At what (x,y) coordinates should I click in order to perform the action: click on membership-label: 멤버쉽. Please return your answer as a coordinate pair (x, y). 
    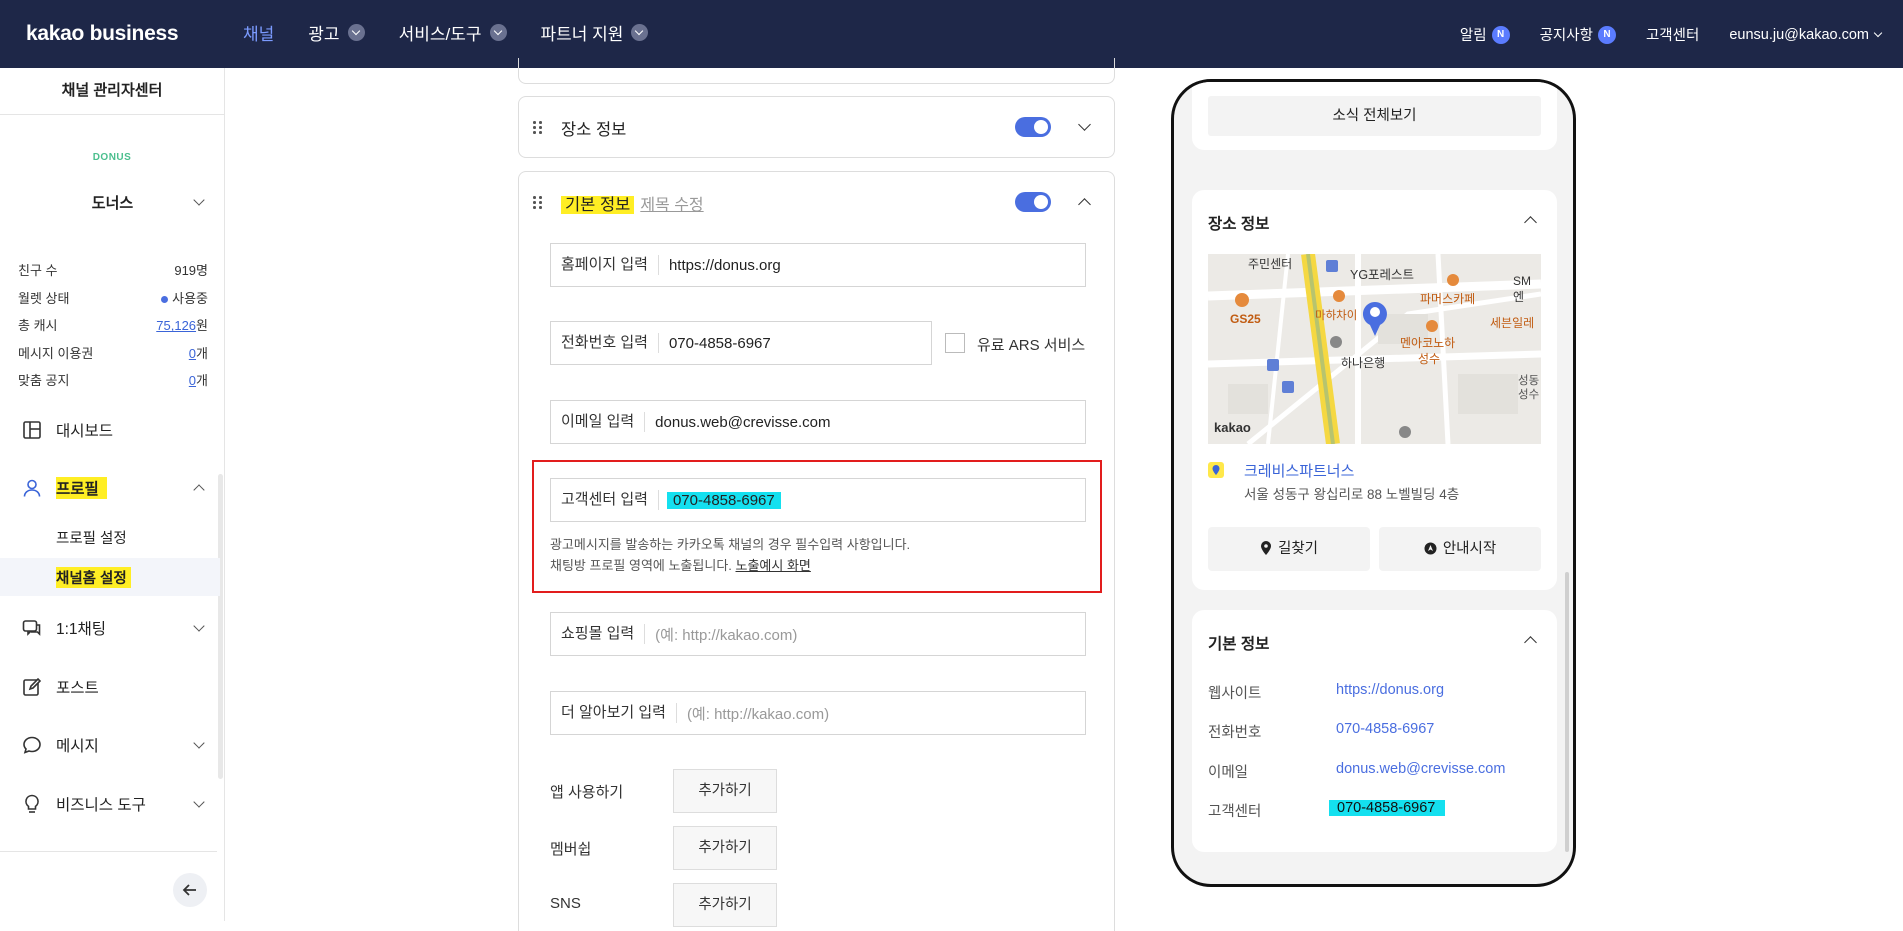
    Looking at the image, I should click on (571, 849).